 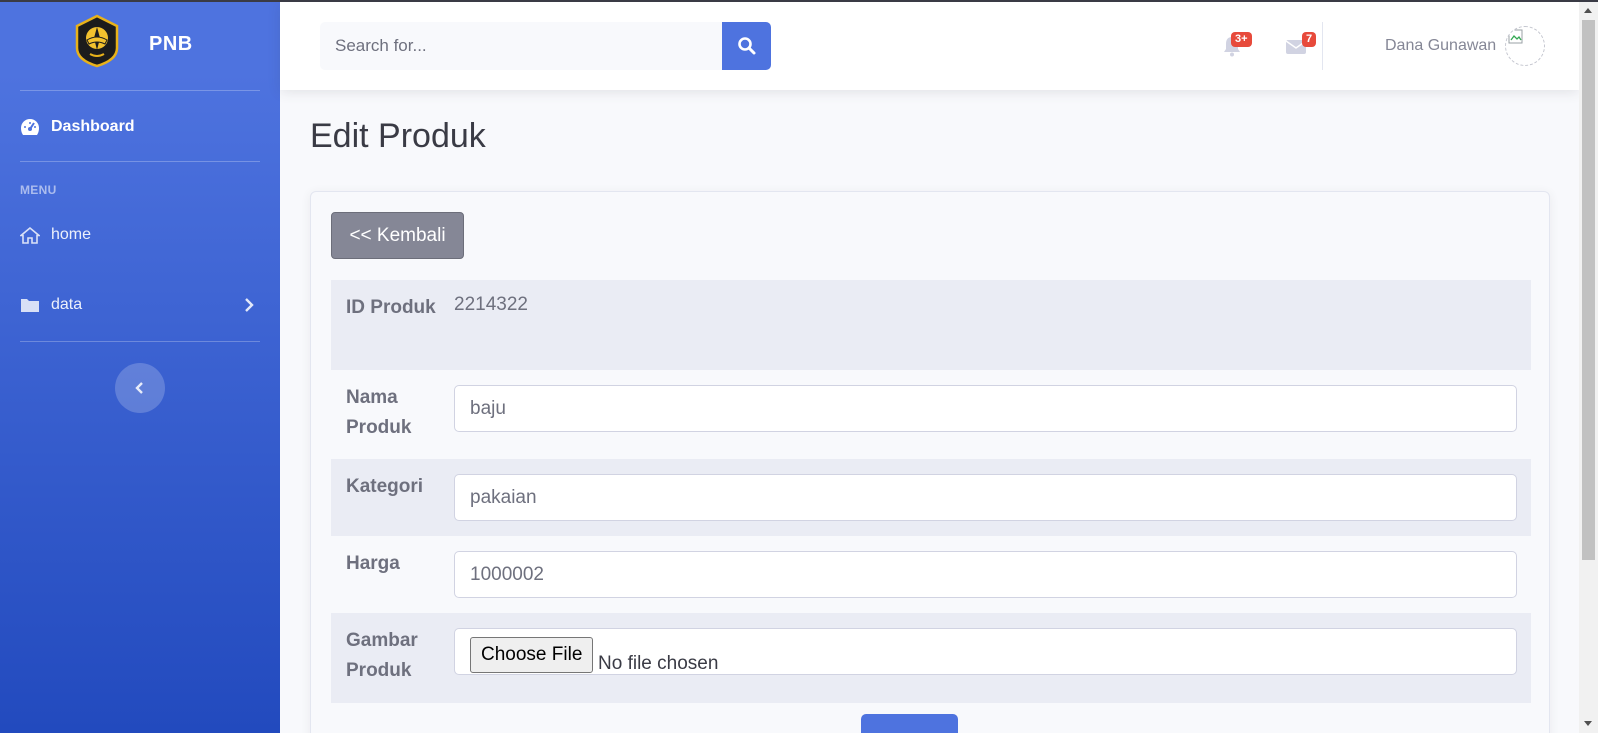 What do you see at coordinates (140, 127) in the screenshot?
I see `sidebar-item-dashboard: Dashboard` at bounding box center [140, 127].